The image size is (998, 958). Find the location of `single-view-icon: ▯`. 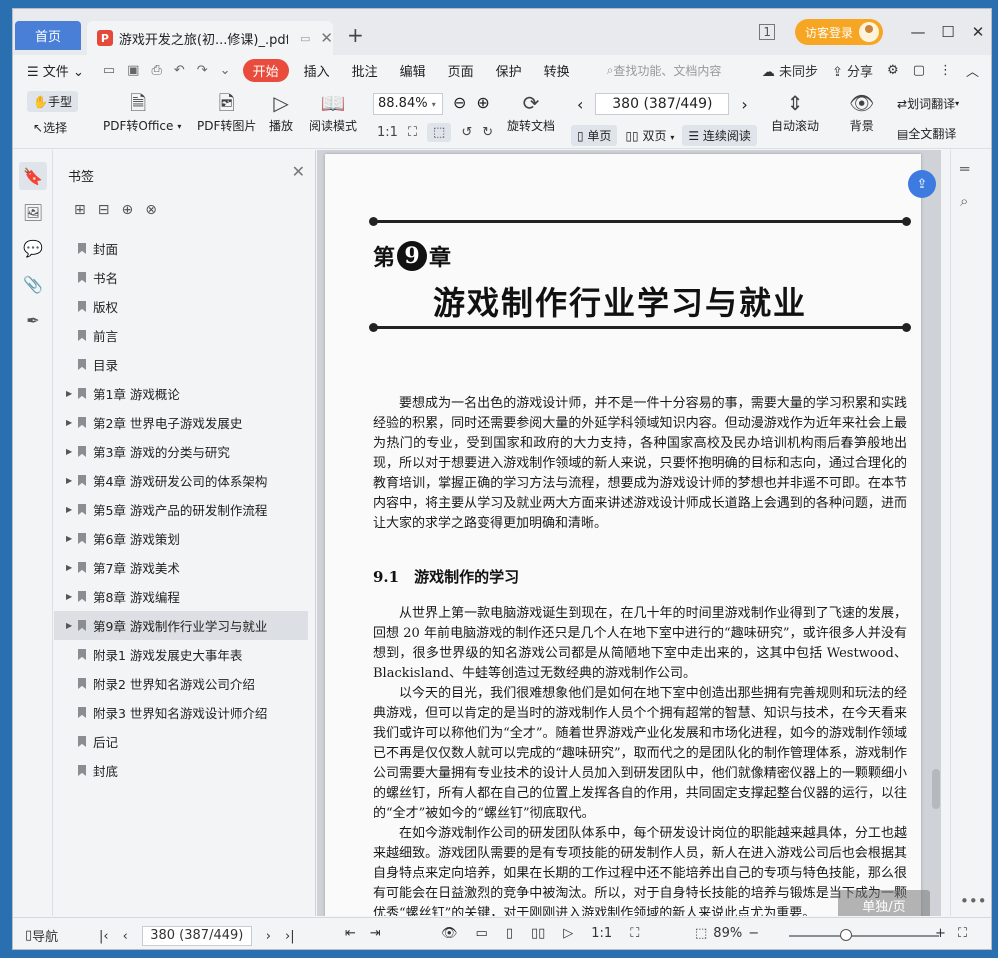

single-view-icon: ▯ is located at coordinates (509, 933).